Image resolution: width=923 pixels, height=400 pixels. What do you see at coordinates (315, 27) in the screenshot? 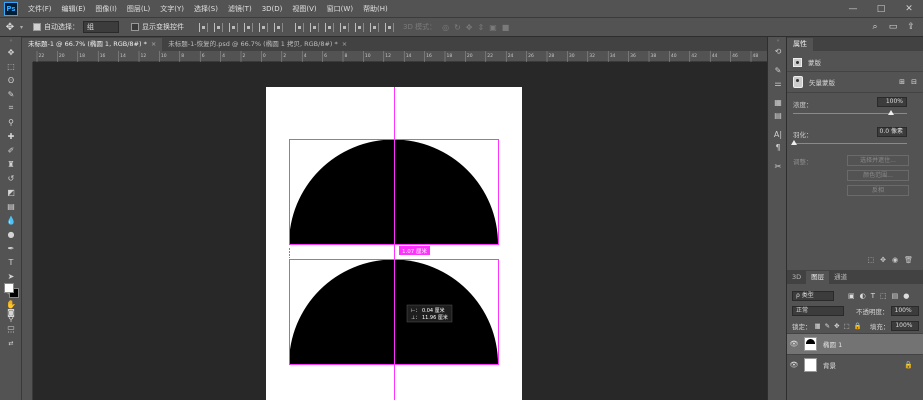
I see `distribute-vcenter-icon` at bounding box center [315, 27].